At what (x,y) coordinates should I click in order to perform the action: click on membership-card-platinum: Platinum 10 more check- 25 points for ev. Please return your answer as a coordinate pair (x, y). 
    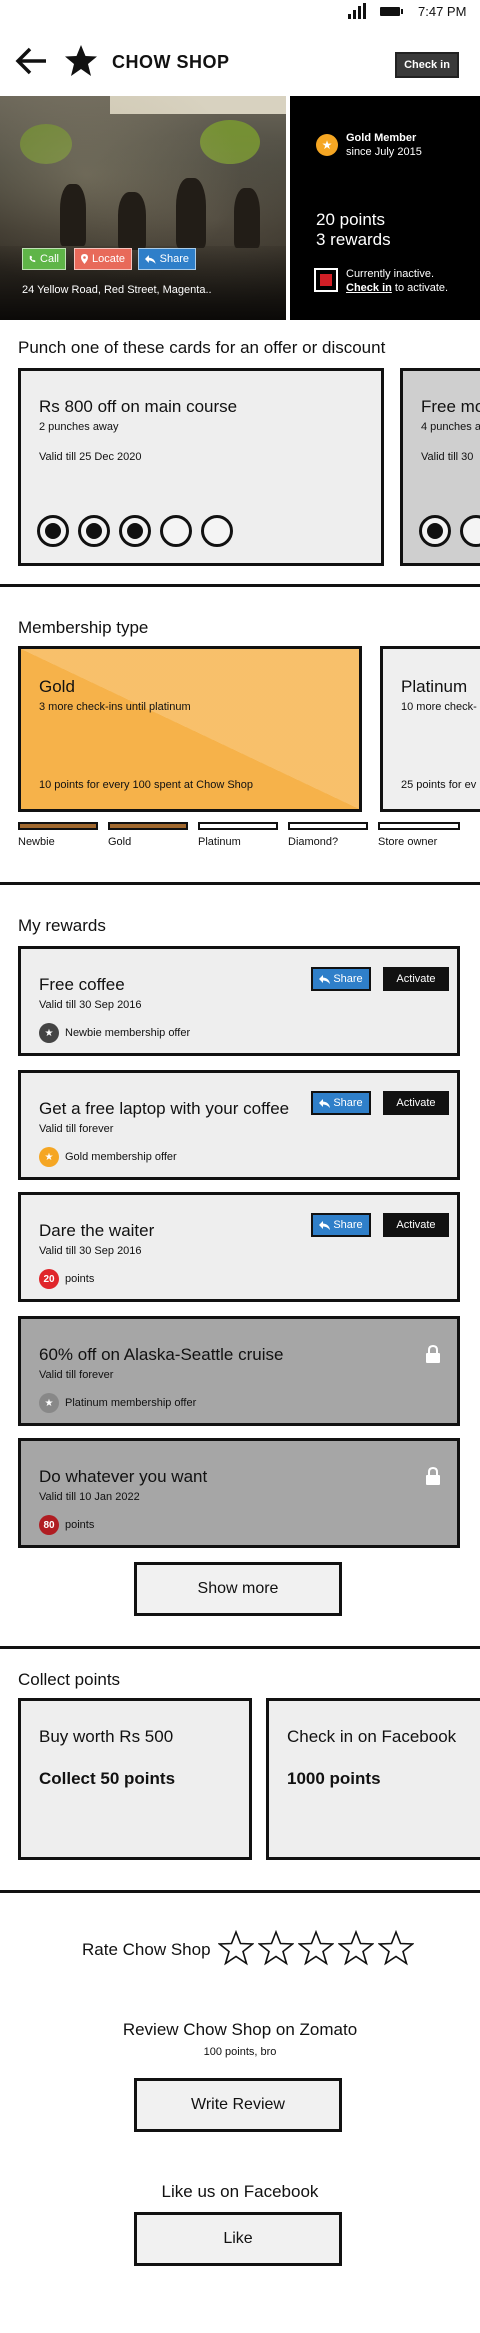
    Looking at the image, I should click on (430, 729).